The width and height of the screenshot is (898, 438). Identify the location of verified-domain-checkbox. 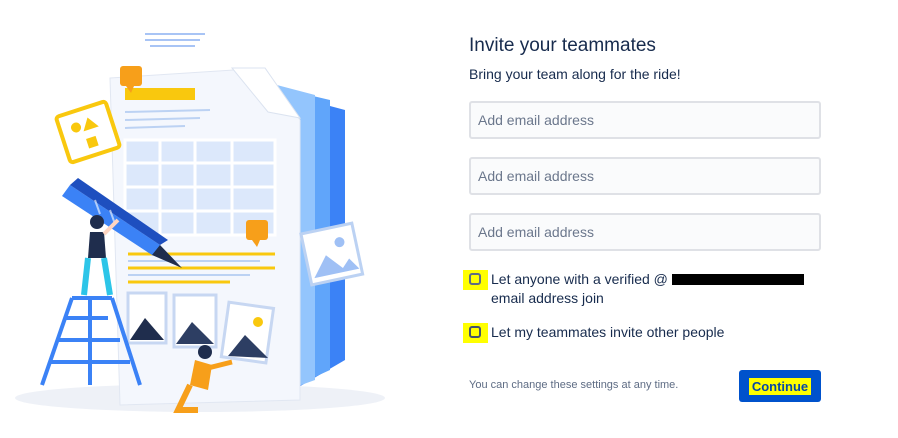
(475, 280).